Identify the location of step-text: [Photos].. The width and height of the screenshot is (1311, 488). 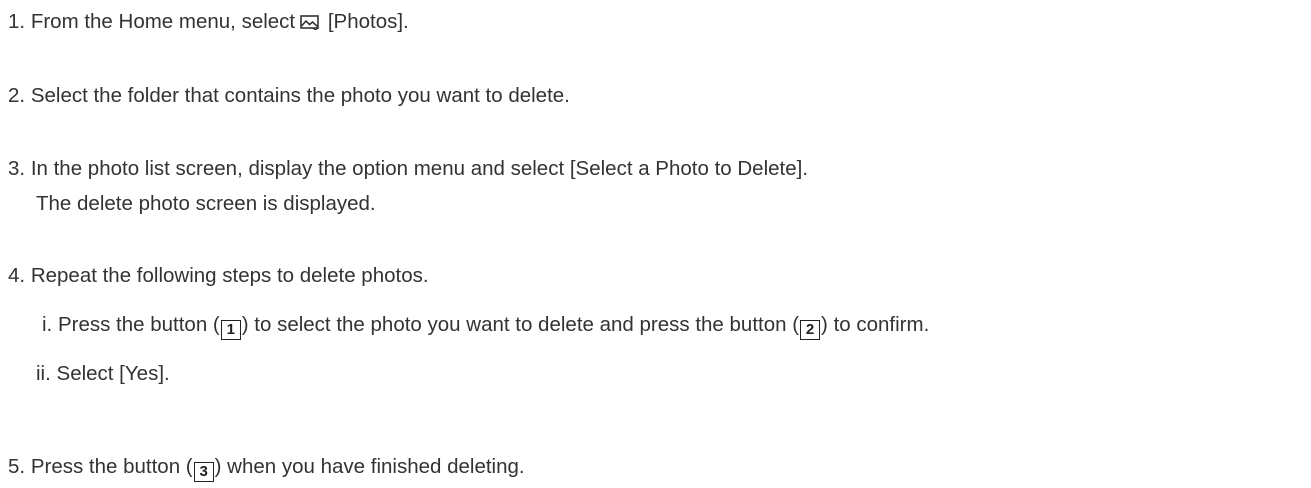
(368, 21).